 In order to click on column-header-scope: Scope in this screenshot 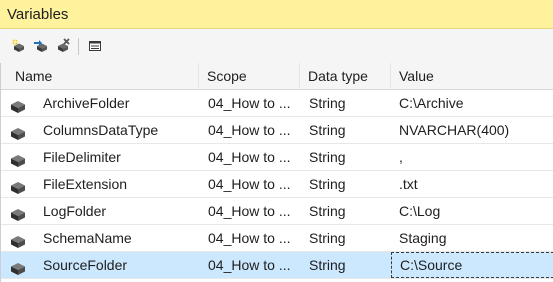, I will do `click(249, 76)`.